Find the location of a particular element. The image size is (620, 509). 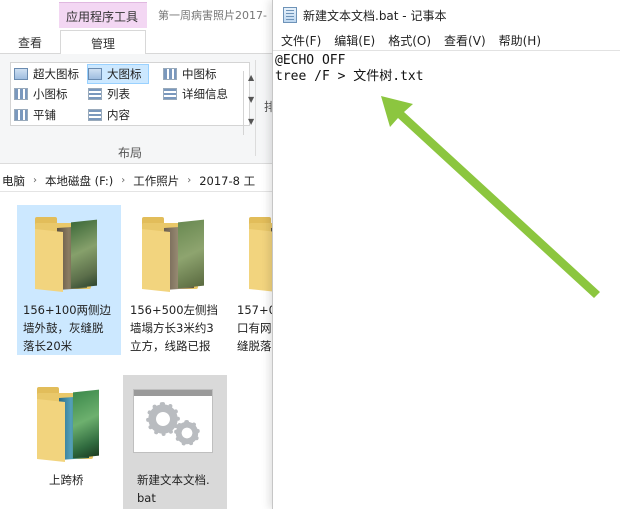

notepad-titlebar: 新建文本文档.bat - 记事本 is located at coordinates (446, 15).